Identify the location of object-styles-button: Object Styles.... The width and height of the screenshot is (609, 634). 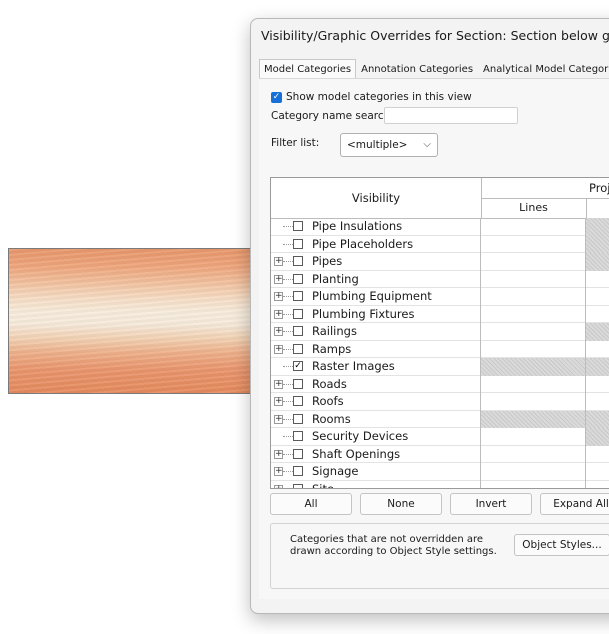
(561, 545).